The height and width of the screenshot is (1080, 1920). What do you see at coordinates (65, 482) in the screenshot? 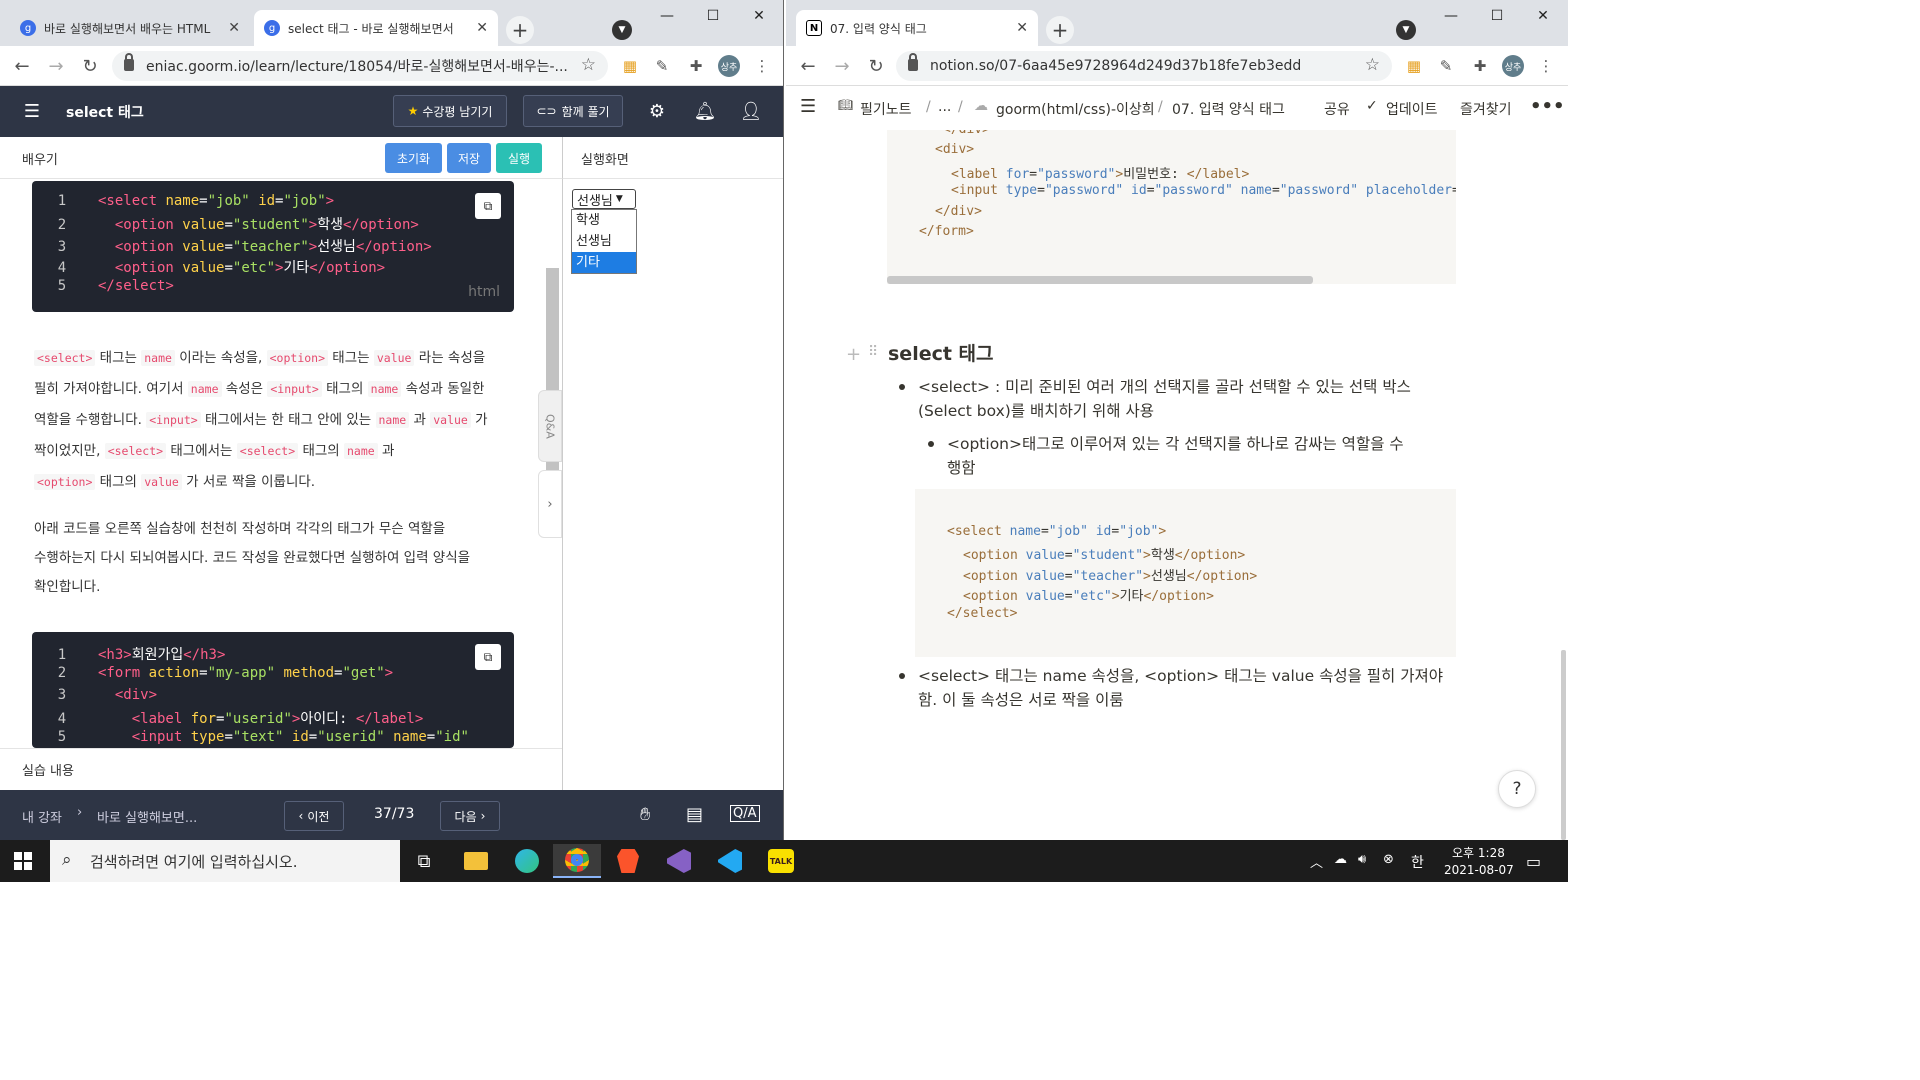
I see `inline-code: <option>` at bounding box center [65, 482].